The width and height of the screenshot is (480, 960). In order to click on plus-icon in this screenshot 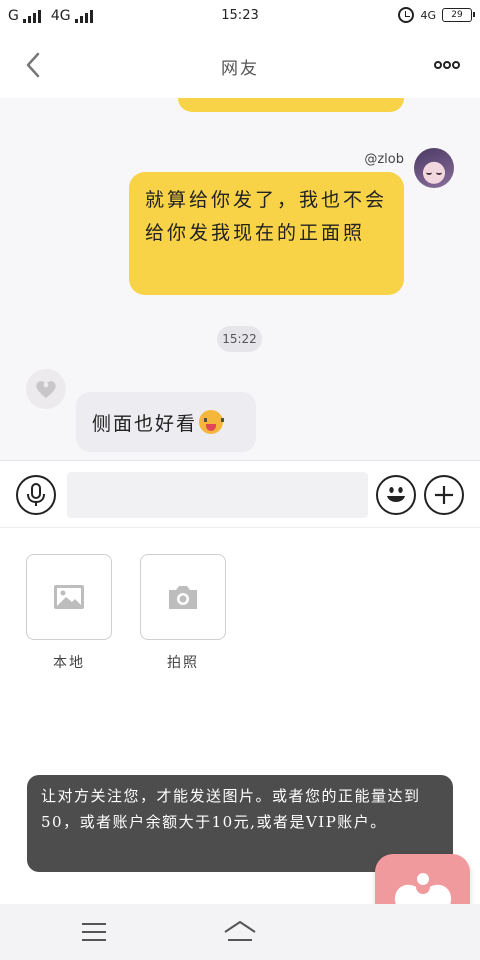, I will do `click(444, 495)`.